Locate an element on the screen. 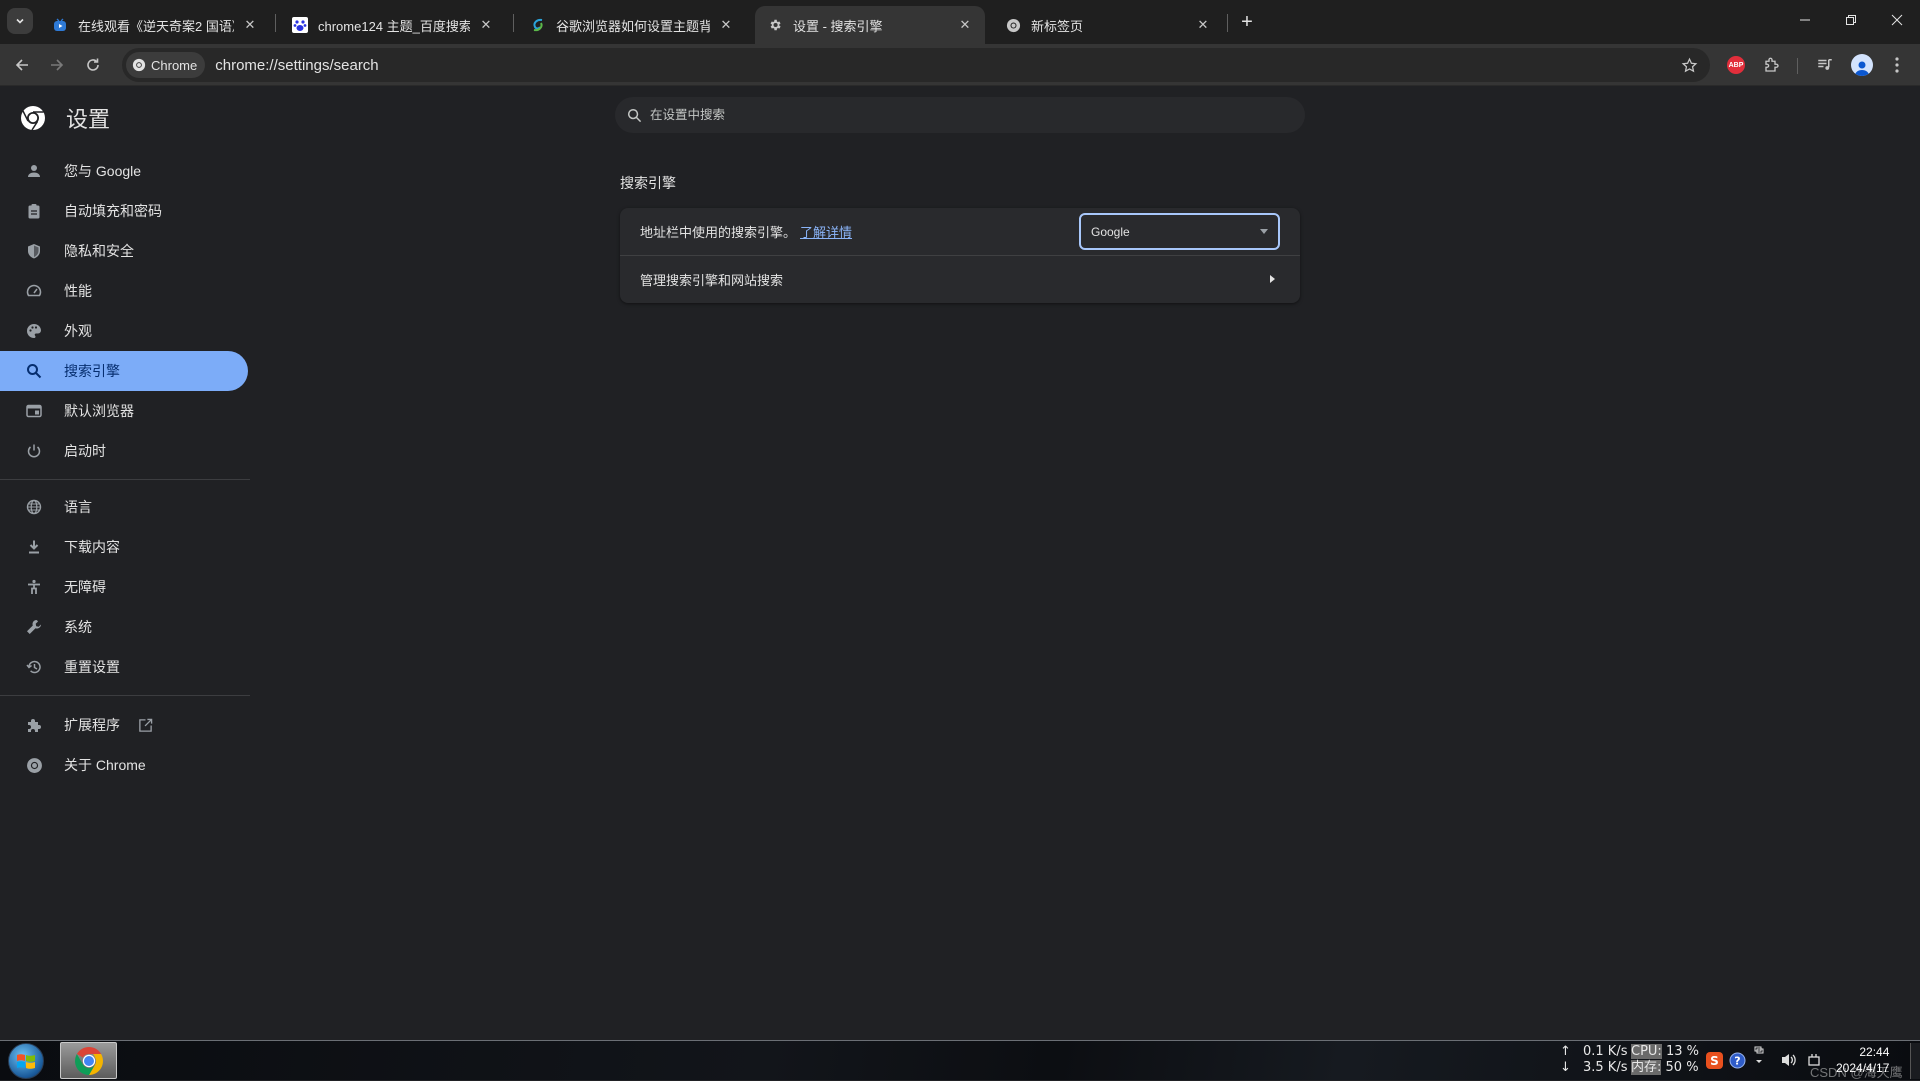  start-button is located at coordinates (26, 1061).